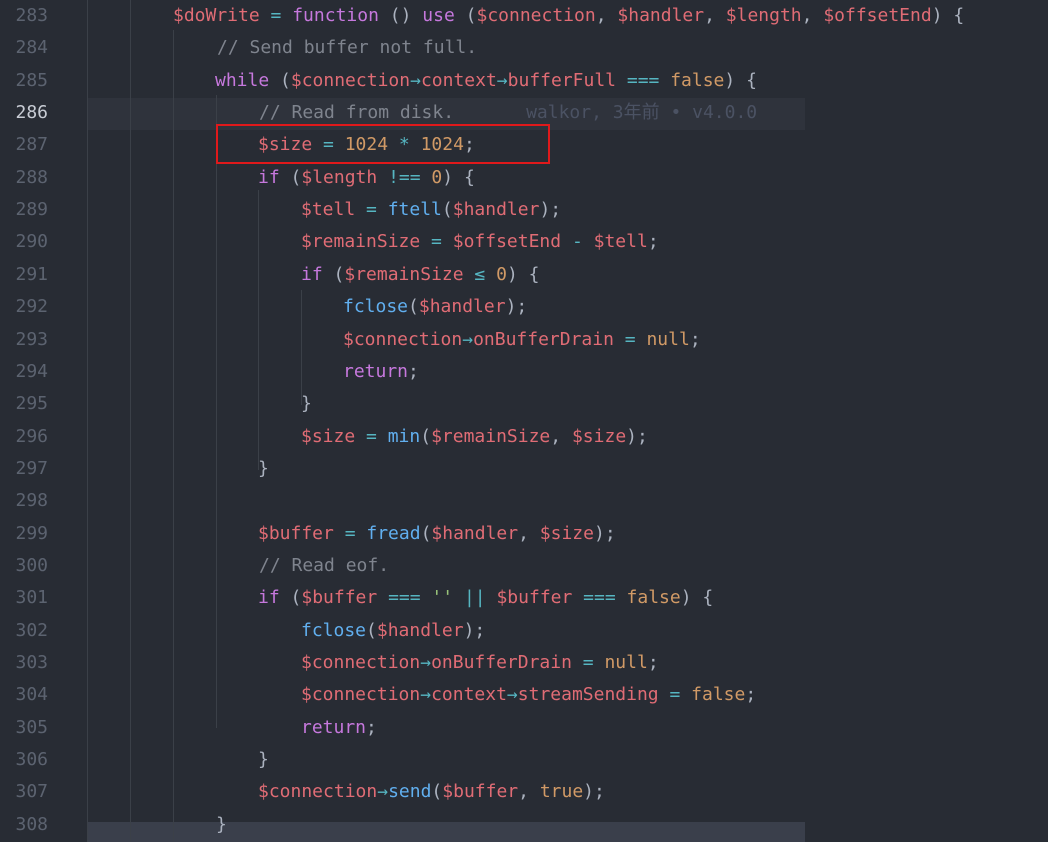 This screenshot has width=1048, height=842. I want to click on code-token: $offsetEnd, so click(877, 15).